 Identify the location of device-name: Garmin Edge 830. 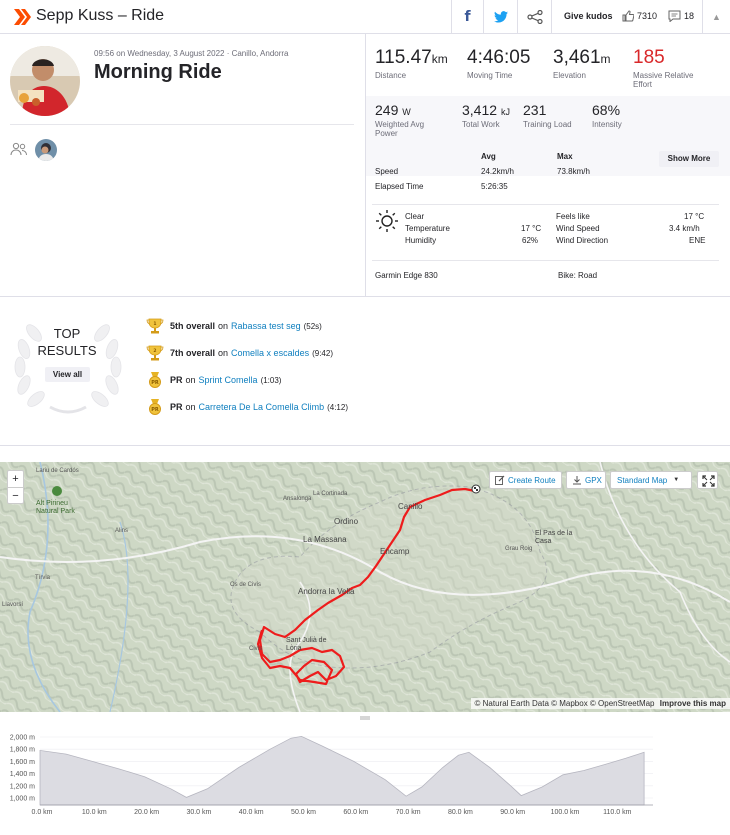
(406, 275).